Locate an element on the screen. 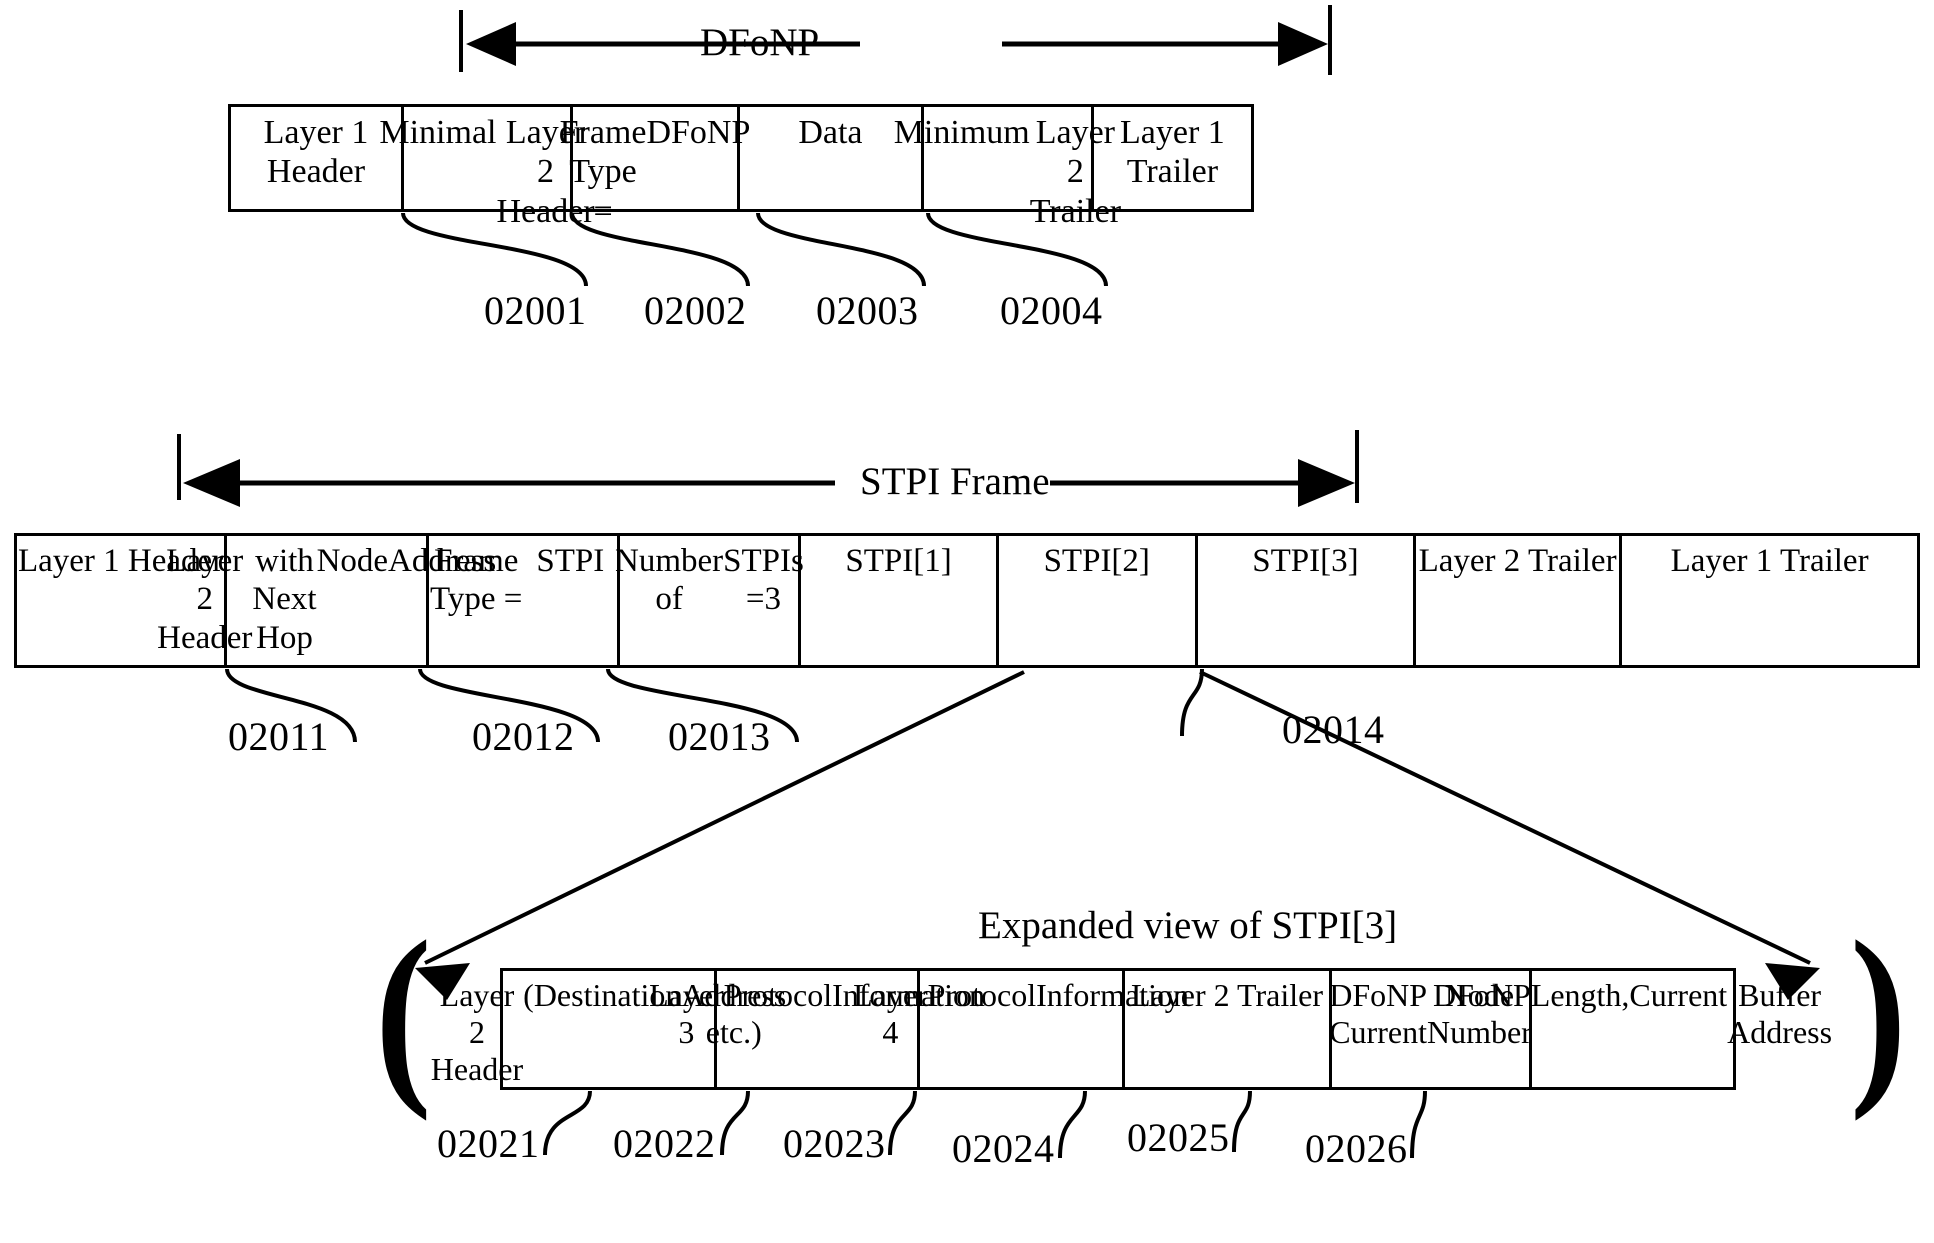  ref-number-02013: 02013 is located at coordinates (719, 736).